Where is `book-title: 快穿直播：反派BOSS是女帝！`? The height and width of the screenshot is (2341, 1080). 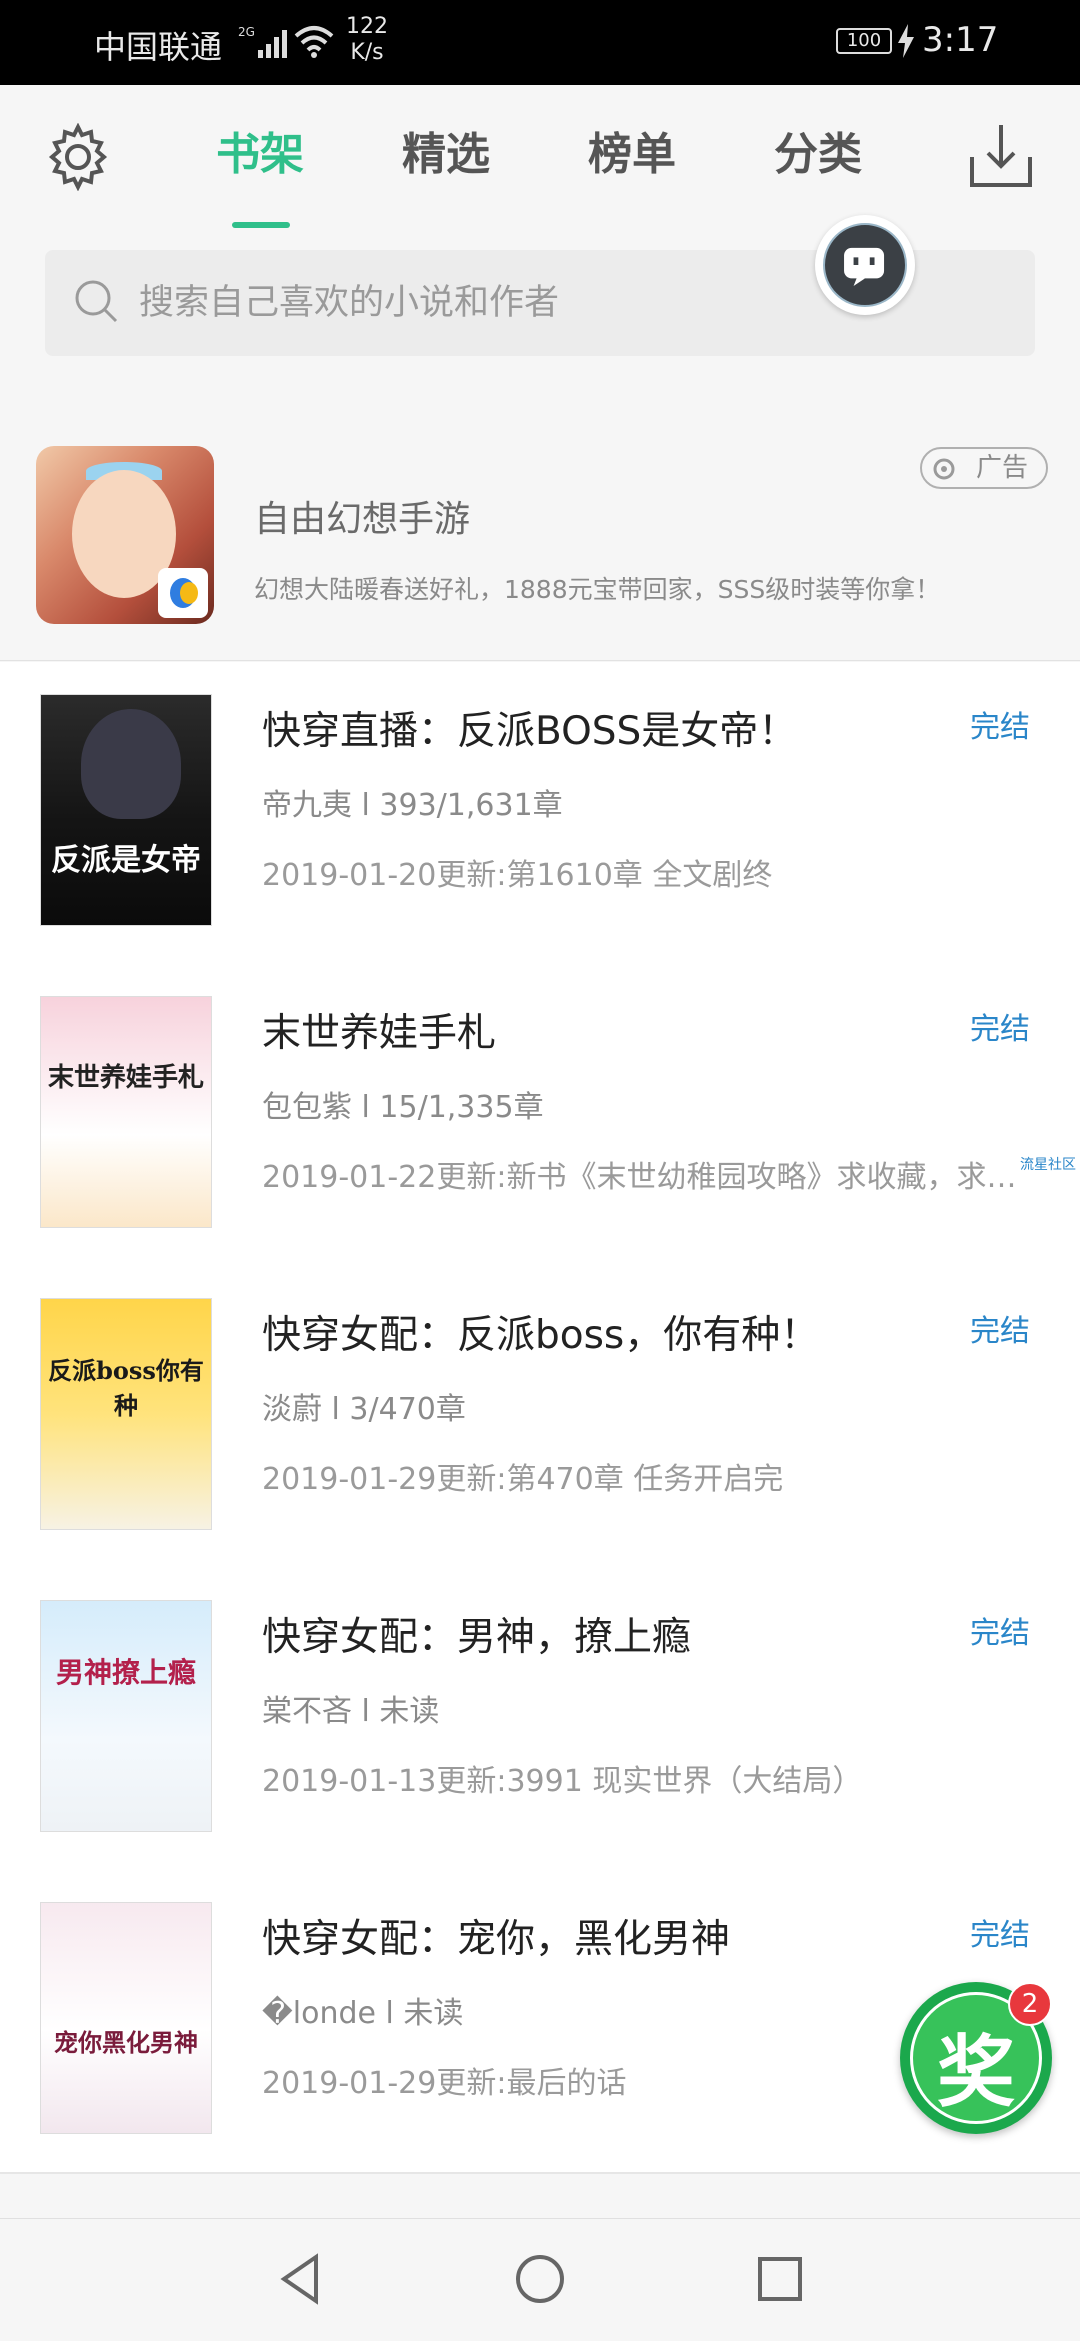
book-title: 快穿直播：反派BOSS是女帝！ is located at coordinates (530, 731).